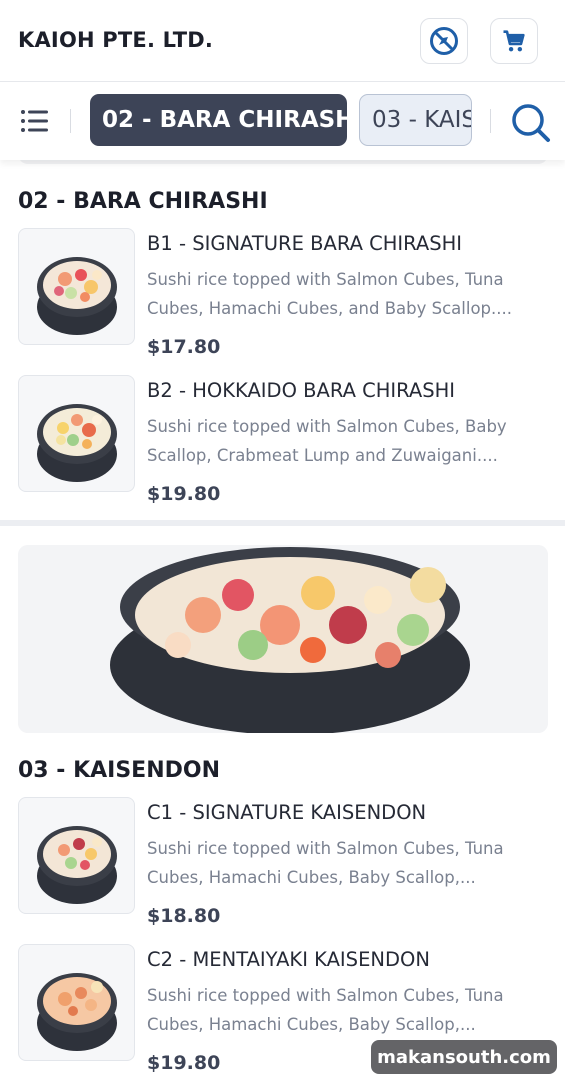 Image resolution: width=565 pixels, height=1080 pixels. I want to click on cart-button, so click(514, 41).